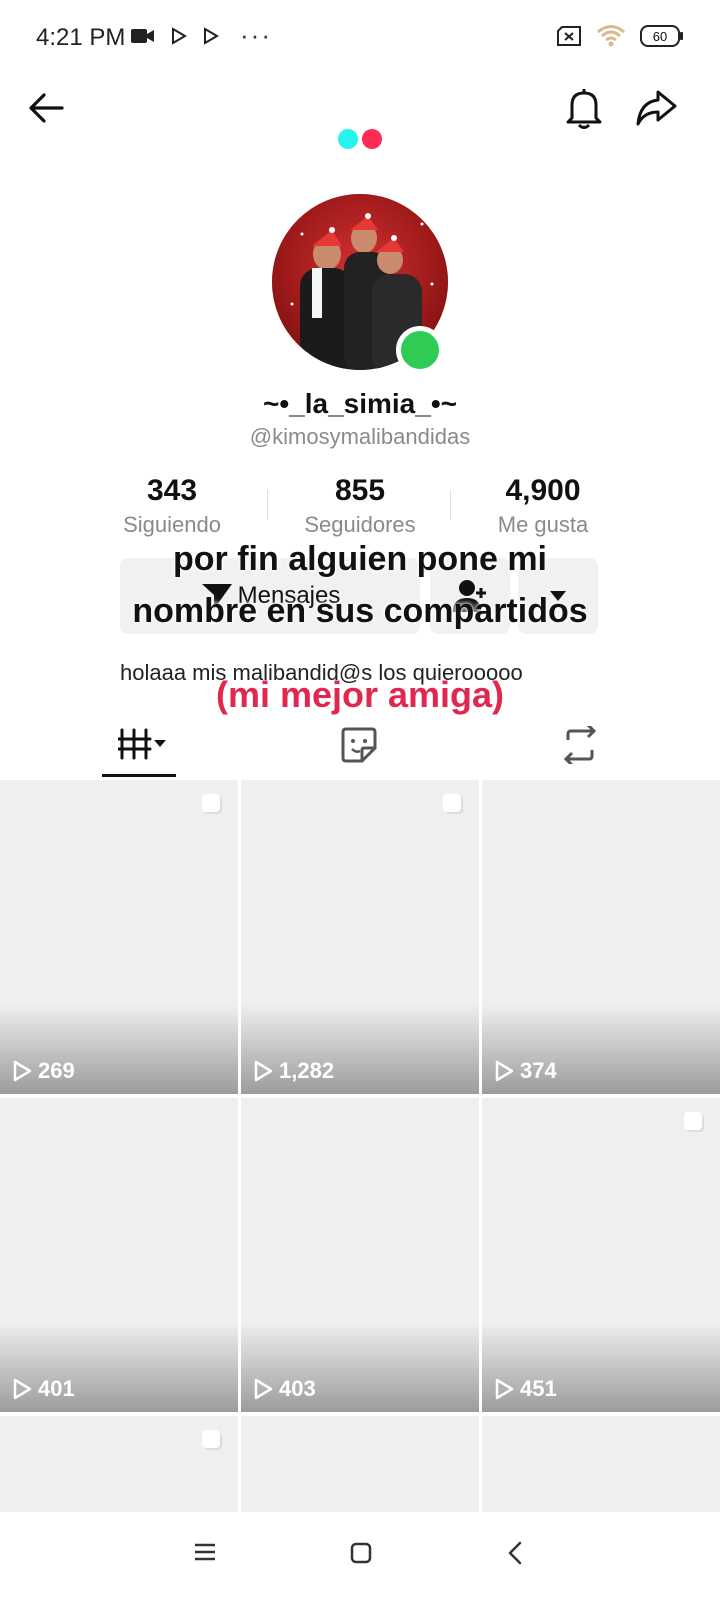  Describe the element at coordinates (360, 524) in the screenshot. I see `stat-followers-label: Seguidores` at that location.